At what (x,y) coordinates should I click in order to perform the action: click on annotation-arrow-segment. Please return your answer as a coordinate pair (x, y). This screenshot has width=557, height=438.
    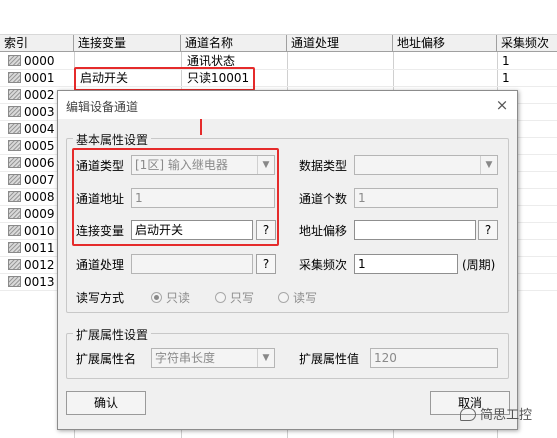
    Looking at the image, I should click on (201, 127).